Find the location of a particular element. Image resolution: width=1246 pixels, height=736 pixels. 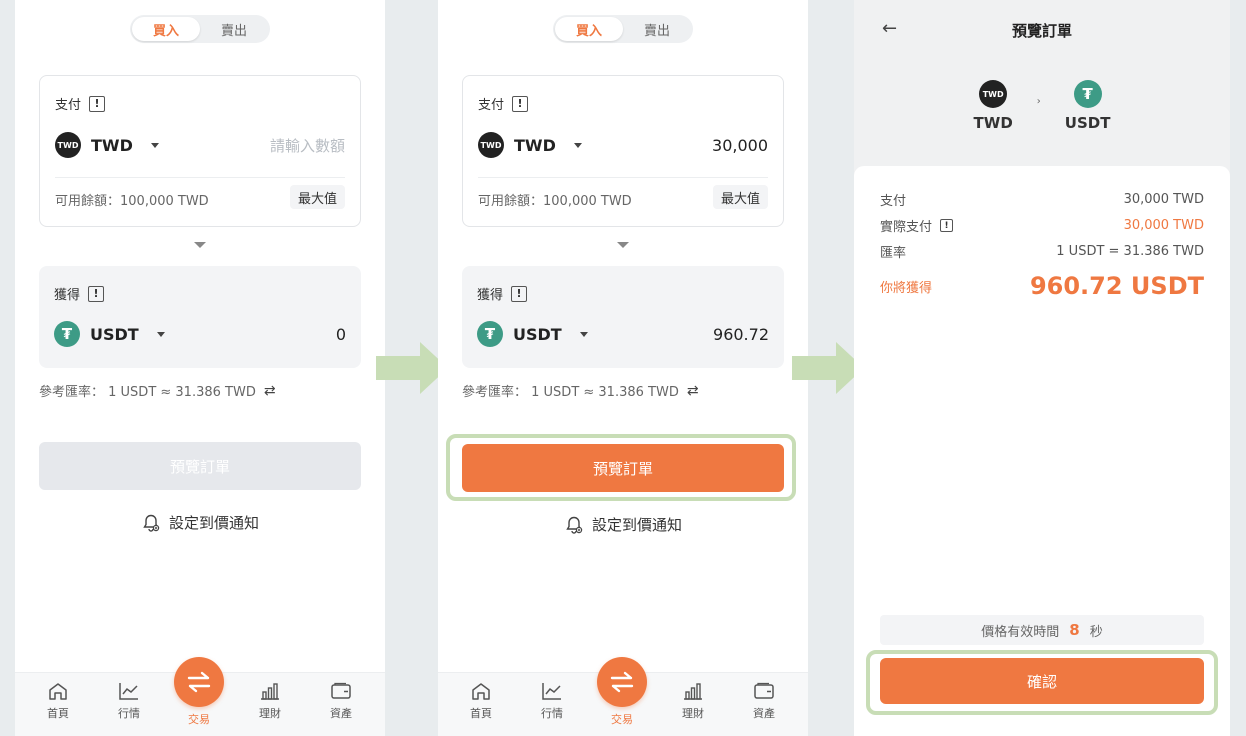

price-valid-timer: 價格有效時間 8 秒 is located at coordinates (1042, 630).